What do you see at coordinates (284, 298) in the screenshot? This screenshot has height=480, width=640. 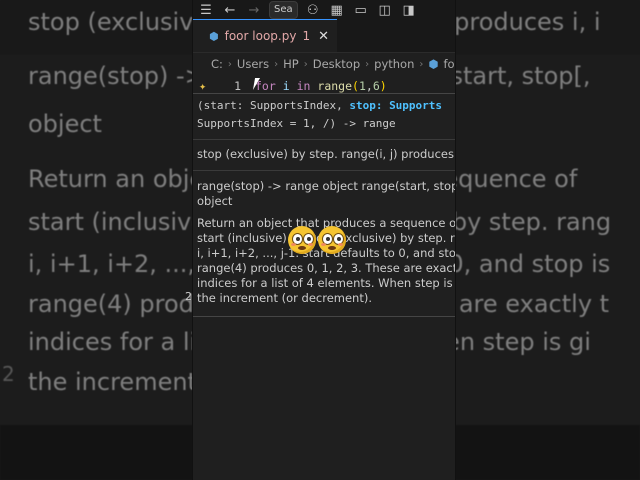 I see `doc-text: the increment (or decrement).` at bounding box center [284, 298].